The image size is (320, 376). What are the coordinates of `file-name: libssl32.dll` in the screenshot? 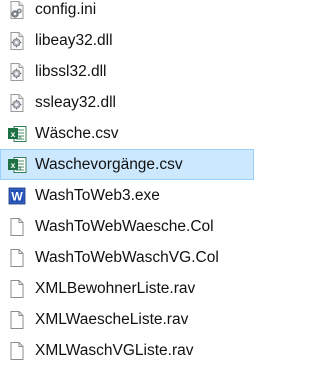 It's located at (71, 71).